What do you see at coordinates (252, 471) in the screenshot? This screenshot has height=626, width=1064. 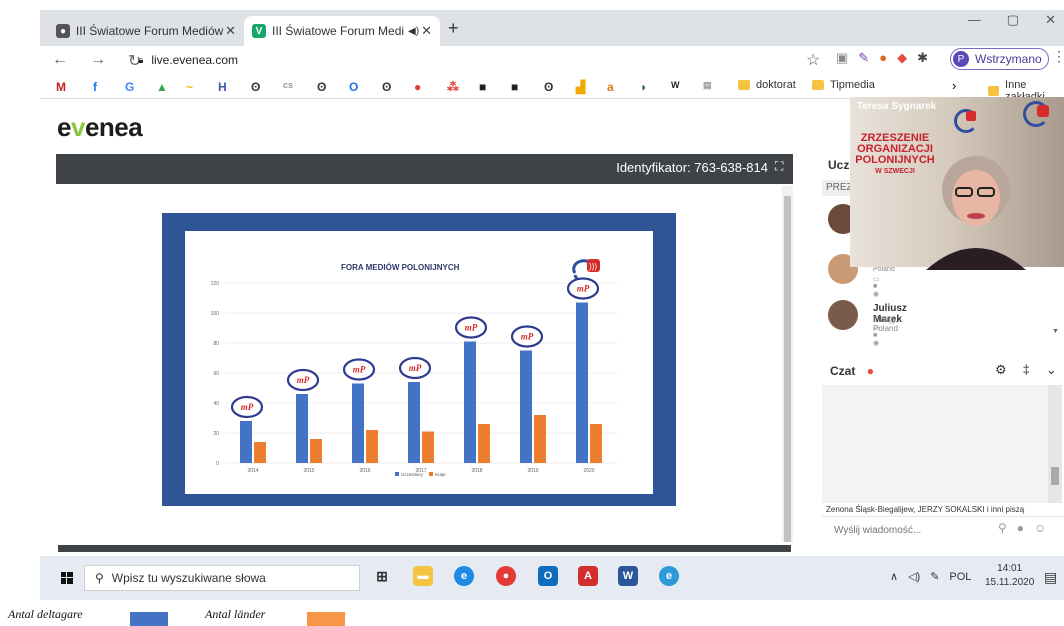 I see `x-tick-label: 2014` at bounding box center [252, 471].